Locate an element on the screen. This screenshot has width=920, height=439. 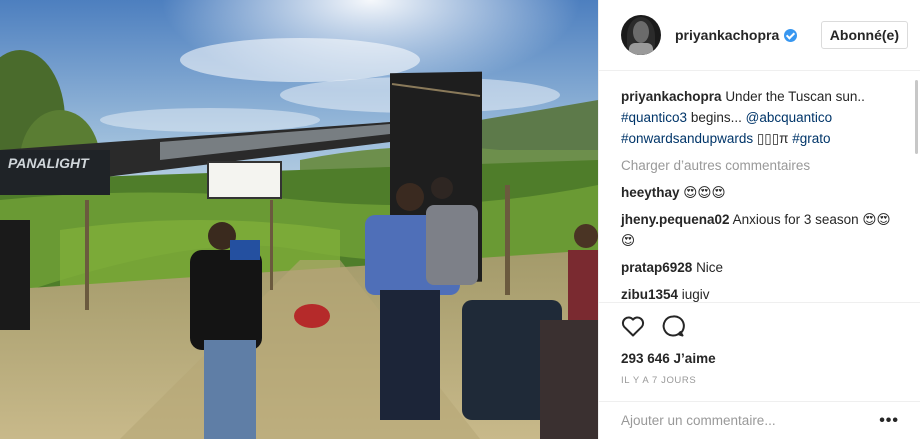
comment-item: pratap6928 Nice is located at coordinates (762, 267).